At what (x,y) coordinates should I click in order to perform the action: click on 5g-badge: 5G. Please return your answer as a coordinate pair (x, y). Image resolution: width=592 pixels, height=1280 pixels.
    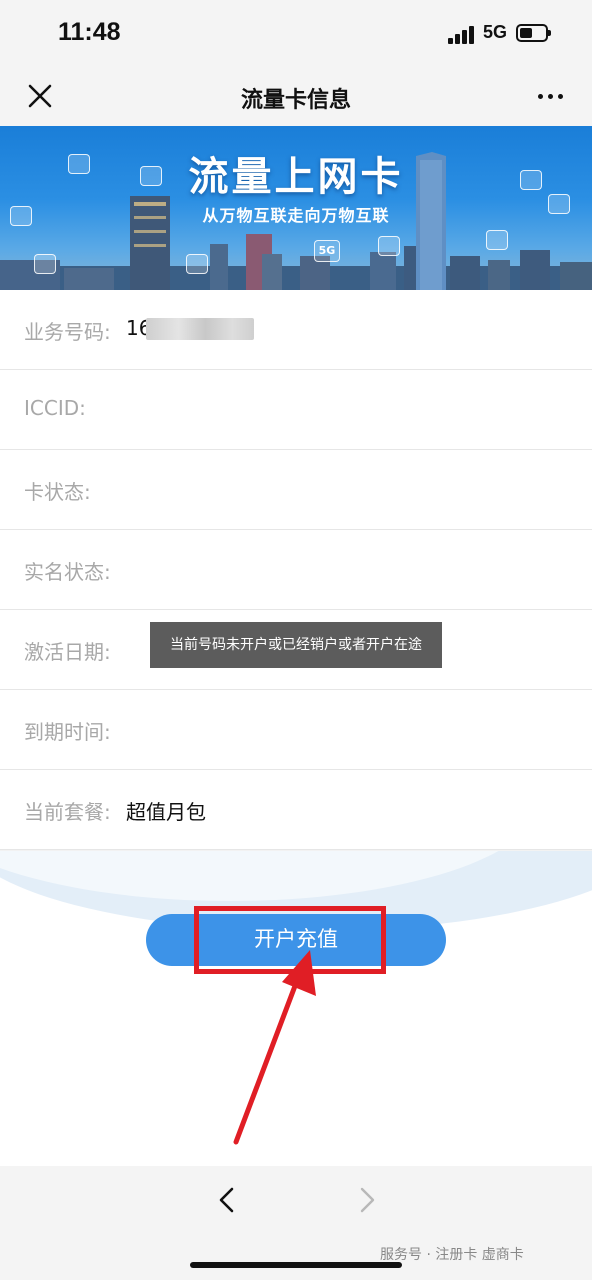
    Looking at the image, I should click on (327, 251).